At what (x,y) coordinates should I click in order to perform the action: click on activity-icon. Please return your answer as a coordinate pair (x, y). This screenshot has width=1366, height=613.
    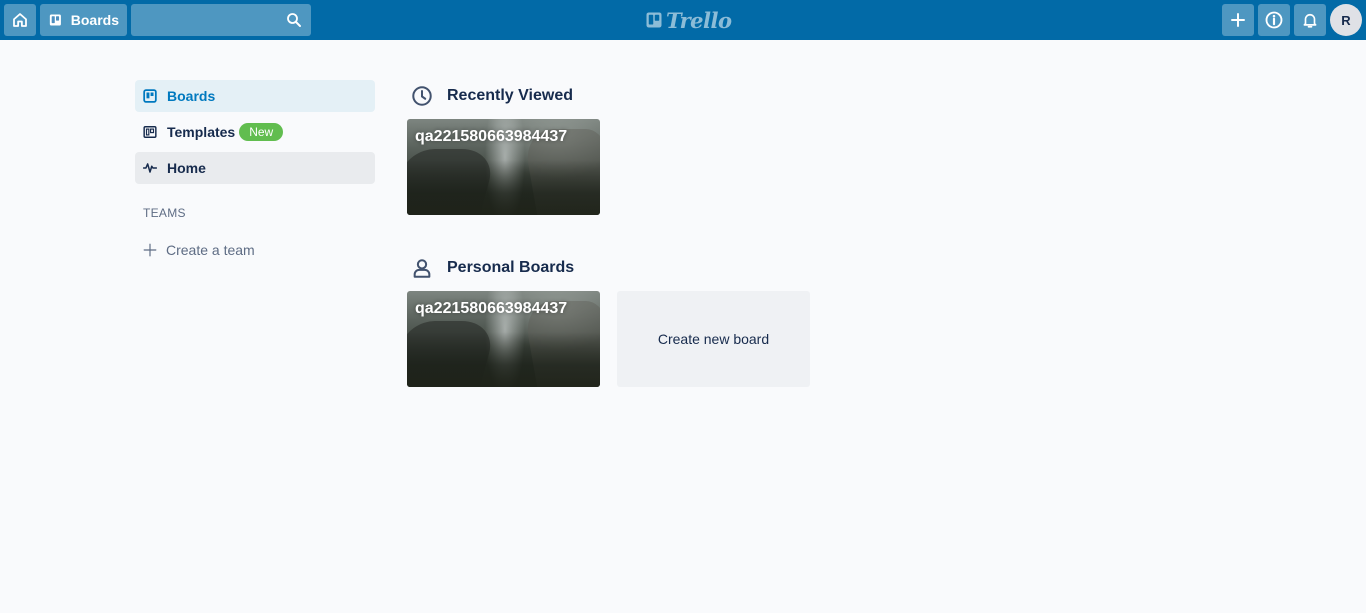
    Looking at the image, I should click on (150, 168).